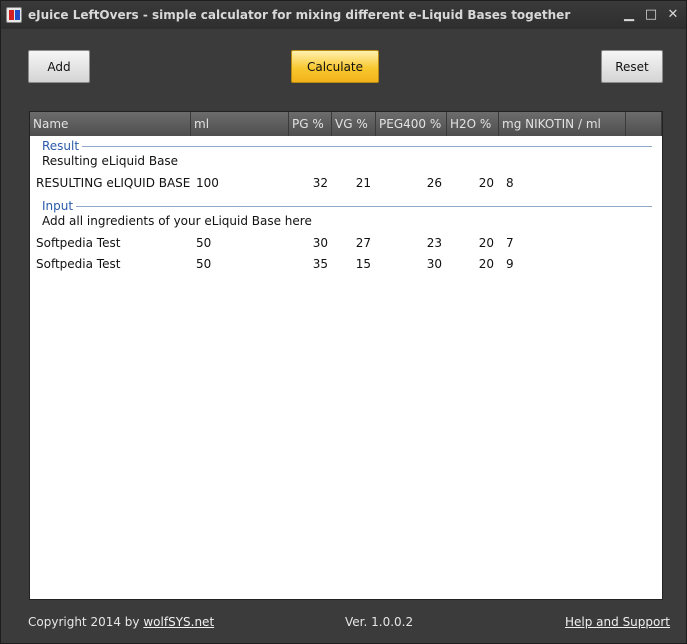 Image resolution: width=687 pixels, height=644 pixels. I want to click on copyright-text: Copyright 2014 by wolfSYS.net, so click(121, 622).